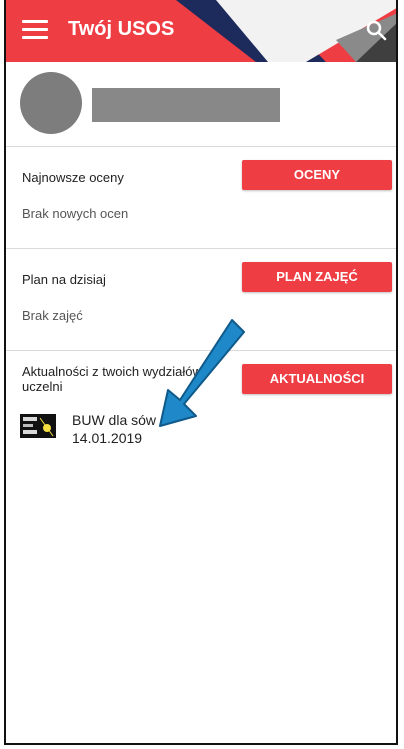 This screenshot has width=404, height=749. Describe the element at coordinates (64, 279) in the screenshot. I see `schedule-title: Plan na dzisiaj` at that location.